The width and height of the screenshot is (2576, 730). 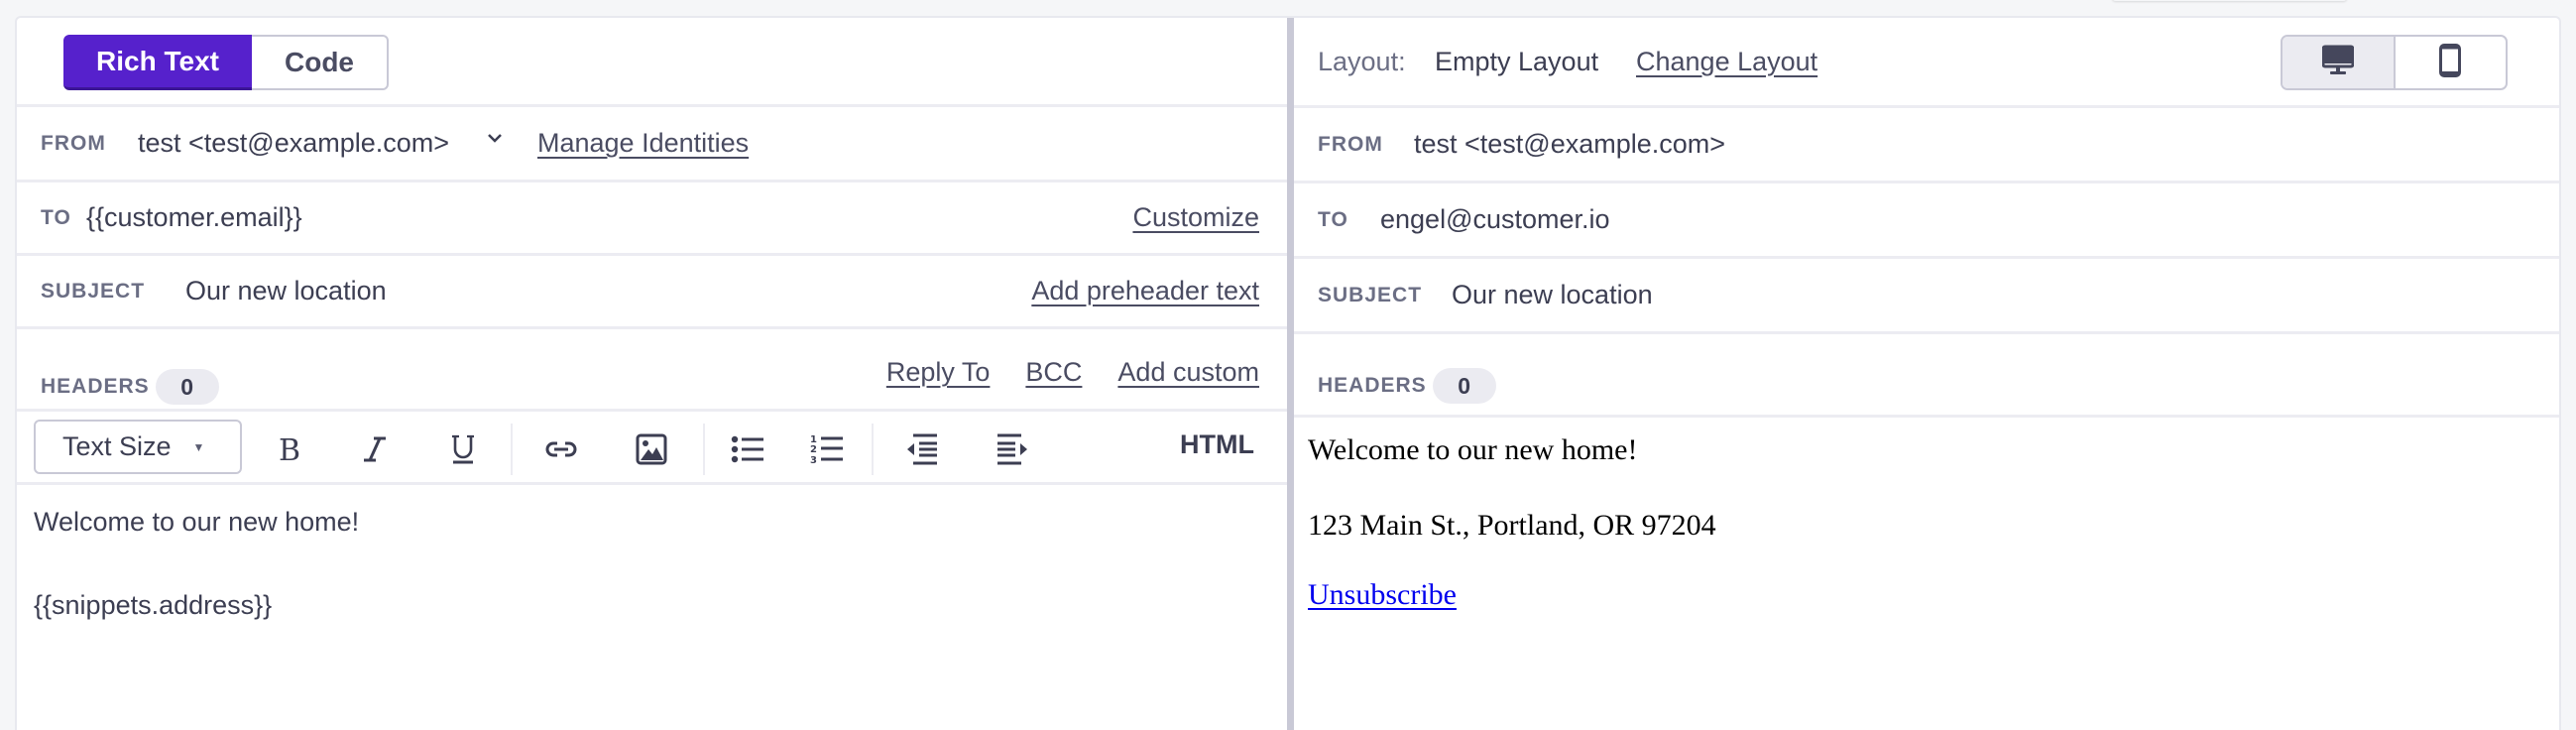 What do you see at coordinates (2229, 0) in the screenshot?
I see `top-overflow-element` at bounding box center [2229, 0].